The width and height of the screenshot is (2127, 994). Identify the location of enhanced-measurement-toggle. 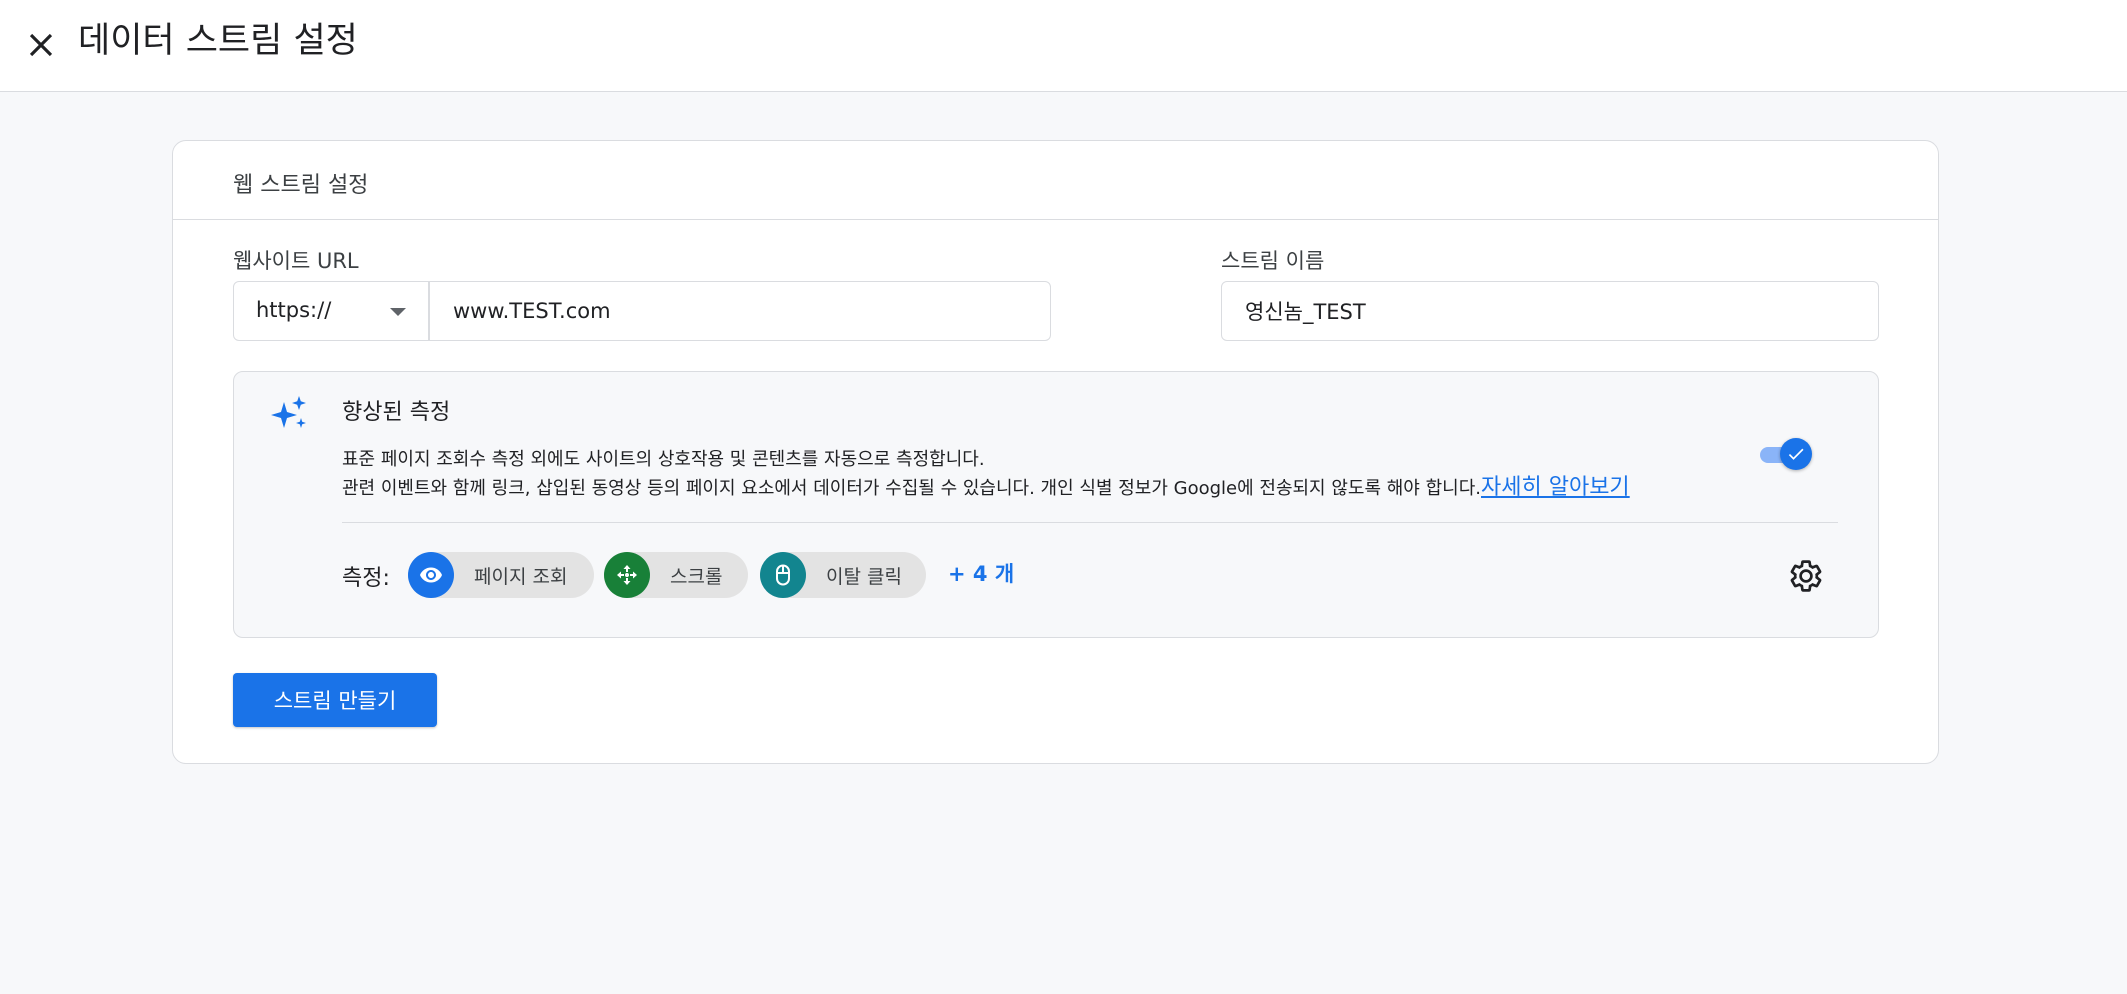
(1784, 454).